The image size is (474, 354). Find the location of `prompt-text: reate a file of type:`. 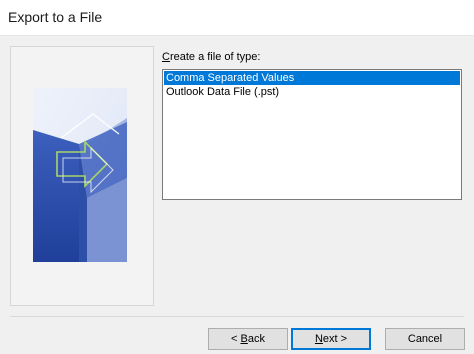

prompt-text: reate a file of type: is located at coordinates (215, 57).